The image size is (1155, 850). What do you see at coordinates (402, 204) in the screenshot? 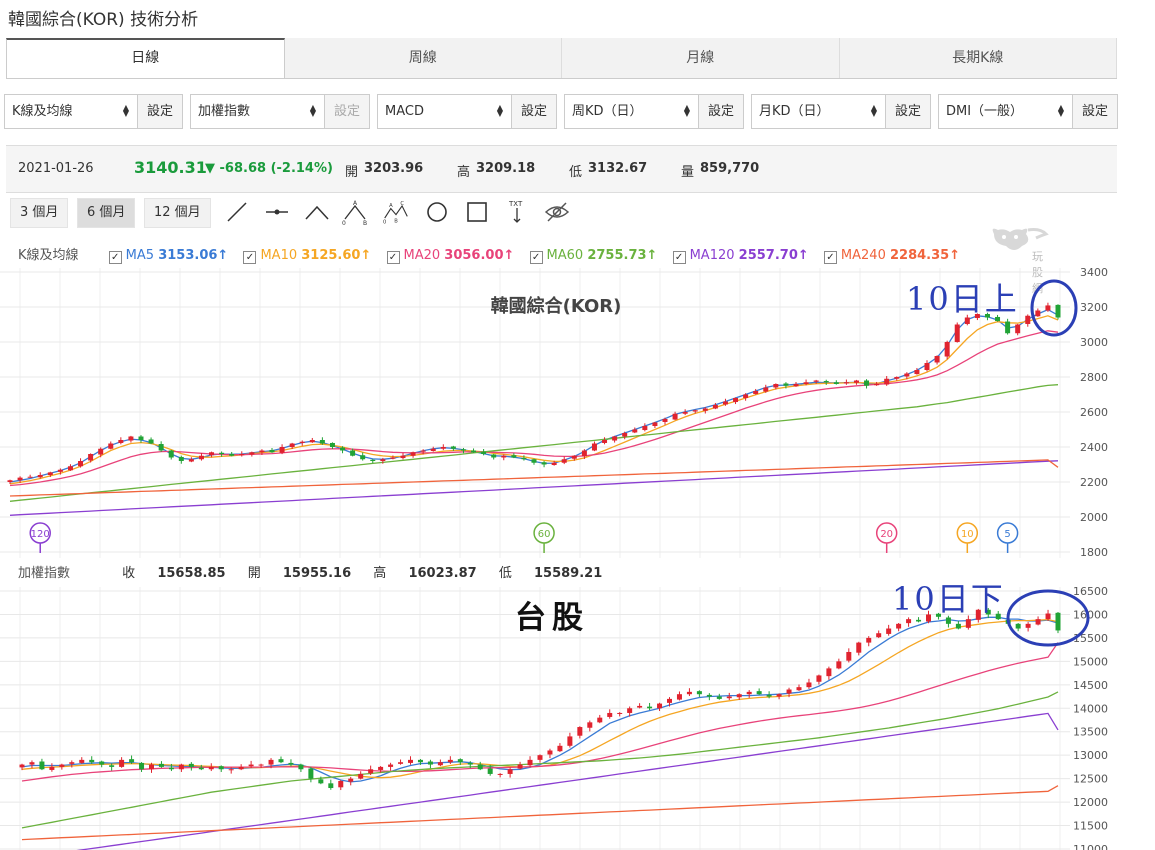
I see `svg-text: C` at bounding box center [402, 204].